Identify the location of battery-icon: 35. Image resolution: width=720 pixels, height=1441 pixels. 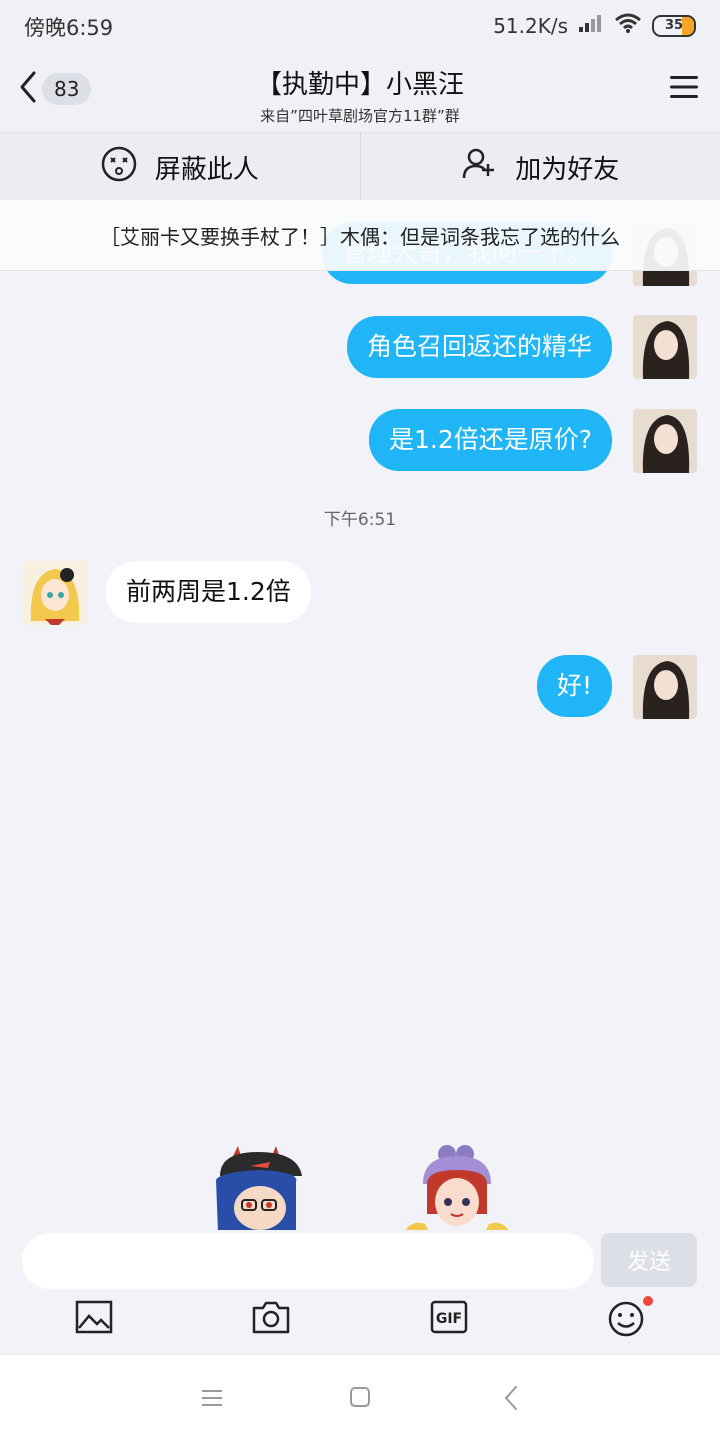
(674, 26).